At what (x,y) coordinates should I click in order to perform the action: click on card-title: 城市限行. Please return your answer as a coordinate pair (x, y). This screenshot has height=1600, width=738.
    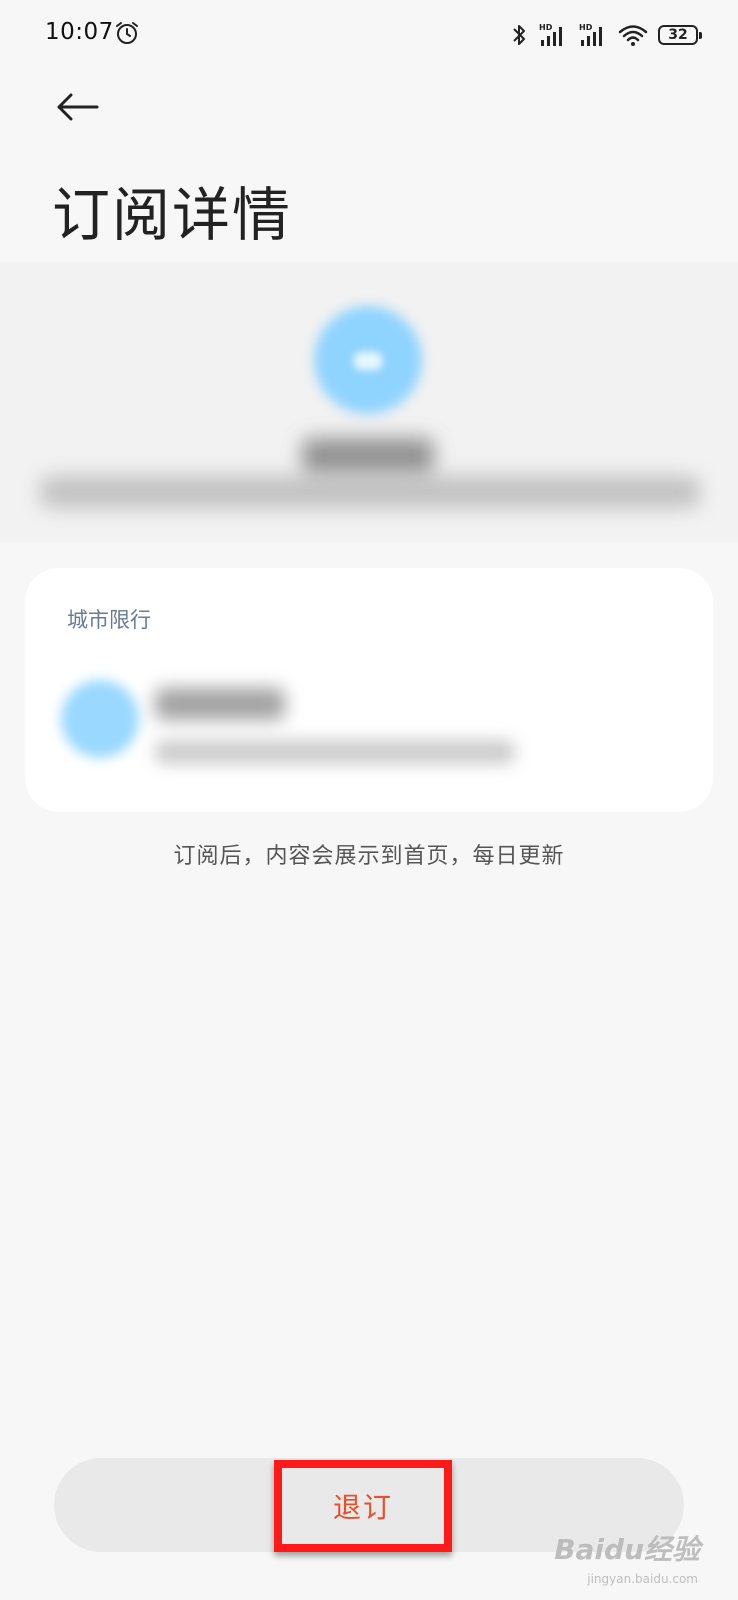
    Looking at the image, I should click on (109, 620).